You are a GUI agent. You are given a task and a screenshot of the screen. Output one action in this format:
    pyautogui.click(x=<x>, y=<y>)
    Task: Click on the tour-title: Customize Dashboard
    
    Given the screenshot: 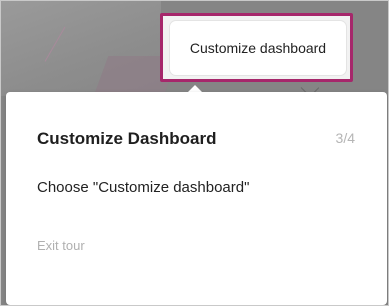 What is the action you would take?
    pyautogui.click(x=127, y=138)
    